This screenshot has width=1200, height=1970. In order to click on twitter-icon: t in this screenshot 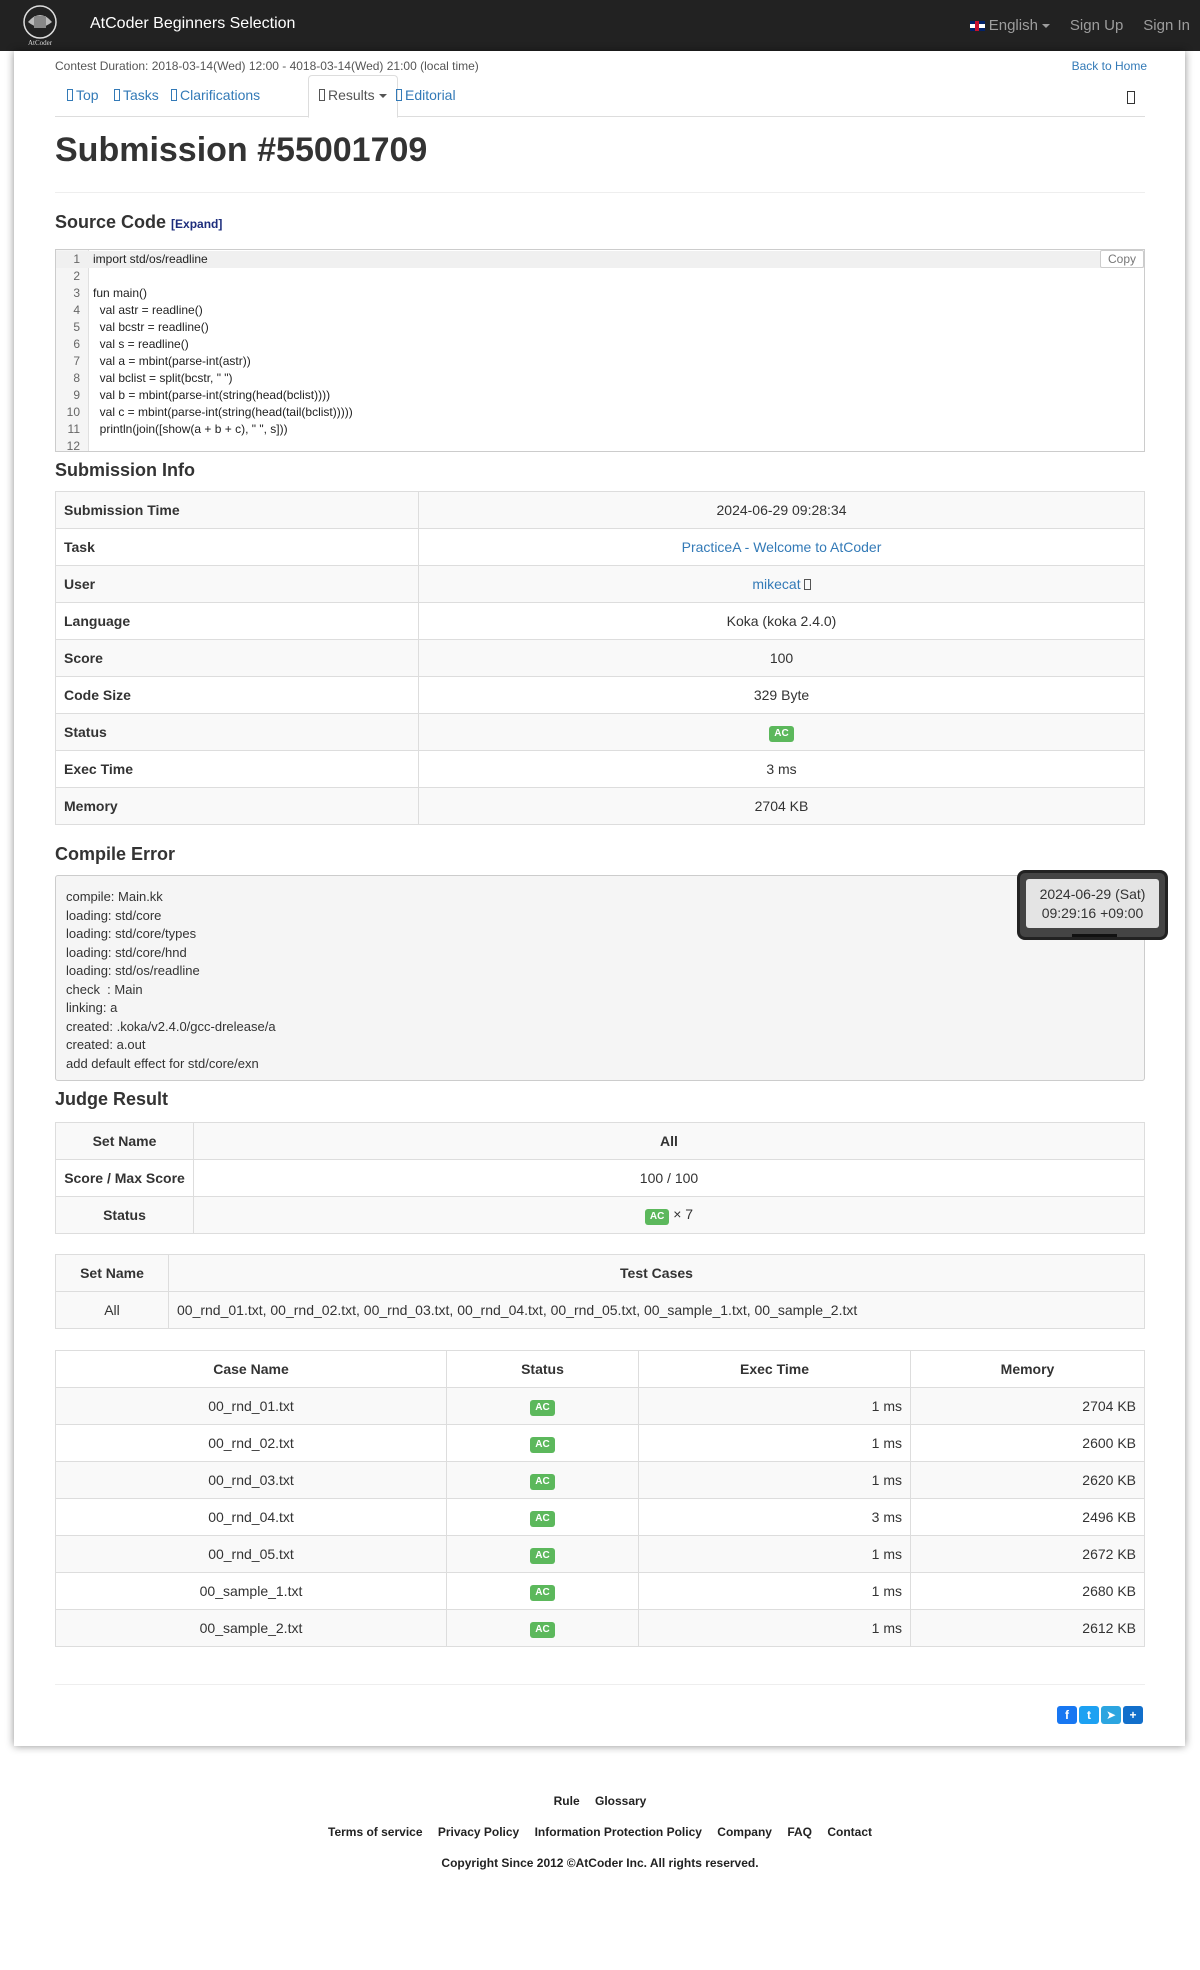, I will do `click(1089, 1715)`.